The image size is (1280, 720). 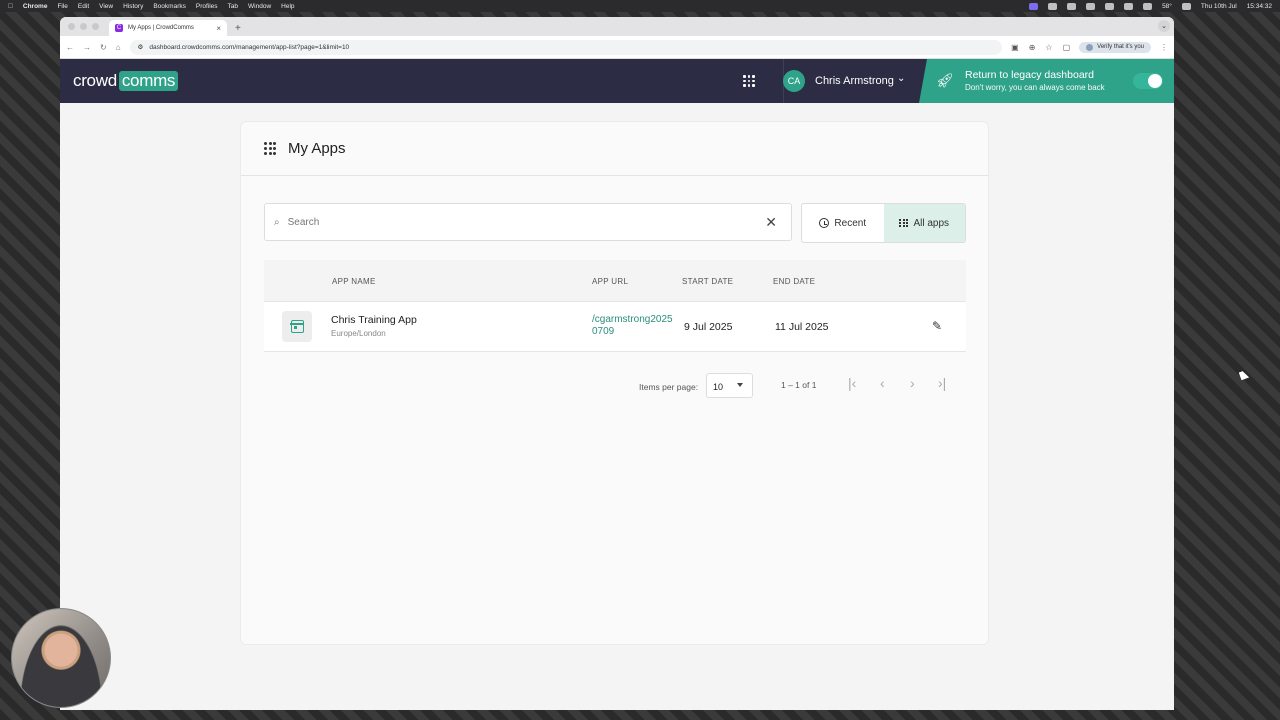 What do you see at coordinates (718, 387) in the screenshot?
I see `items-per-page-value: 10` at bounding box center [718, 387].